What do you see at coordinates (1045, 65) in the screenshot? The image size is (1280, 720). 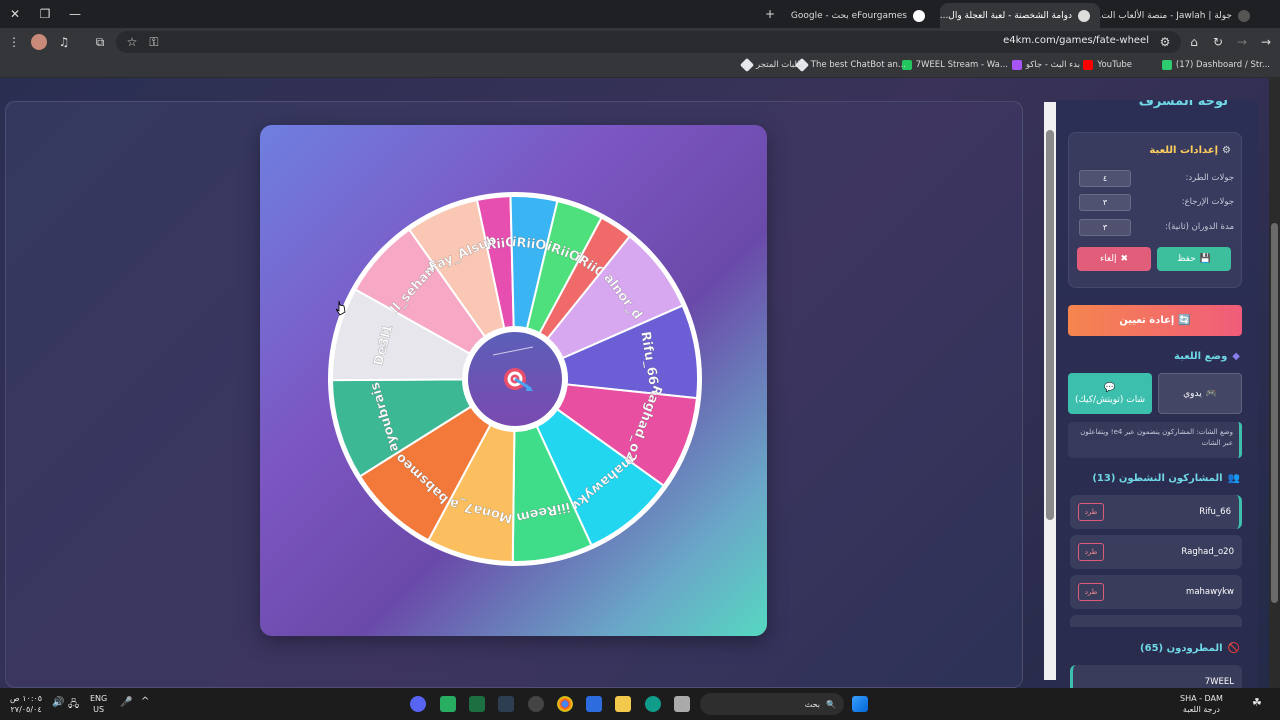 I see `bookmark-item: بدء البث - جاكو` at bounding box center [1045, 65].